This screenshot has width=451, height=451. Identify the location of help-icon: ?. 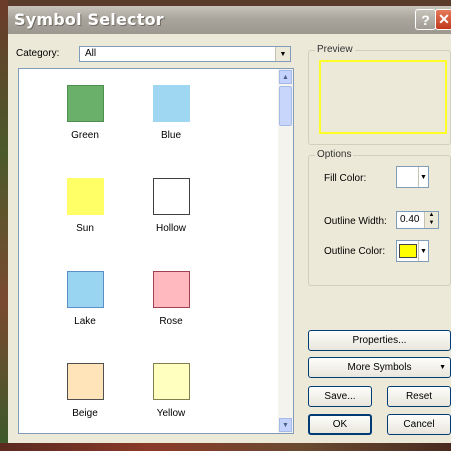
(425, 19).